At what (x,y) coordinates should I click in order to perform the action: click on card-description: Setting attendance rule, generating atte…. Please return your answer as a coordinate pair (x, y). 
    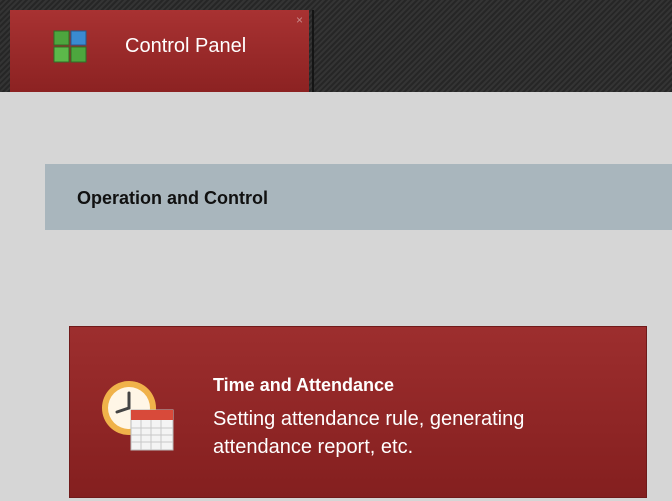
    Looking at the image, I should click on (369, 433).